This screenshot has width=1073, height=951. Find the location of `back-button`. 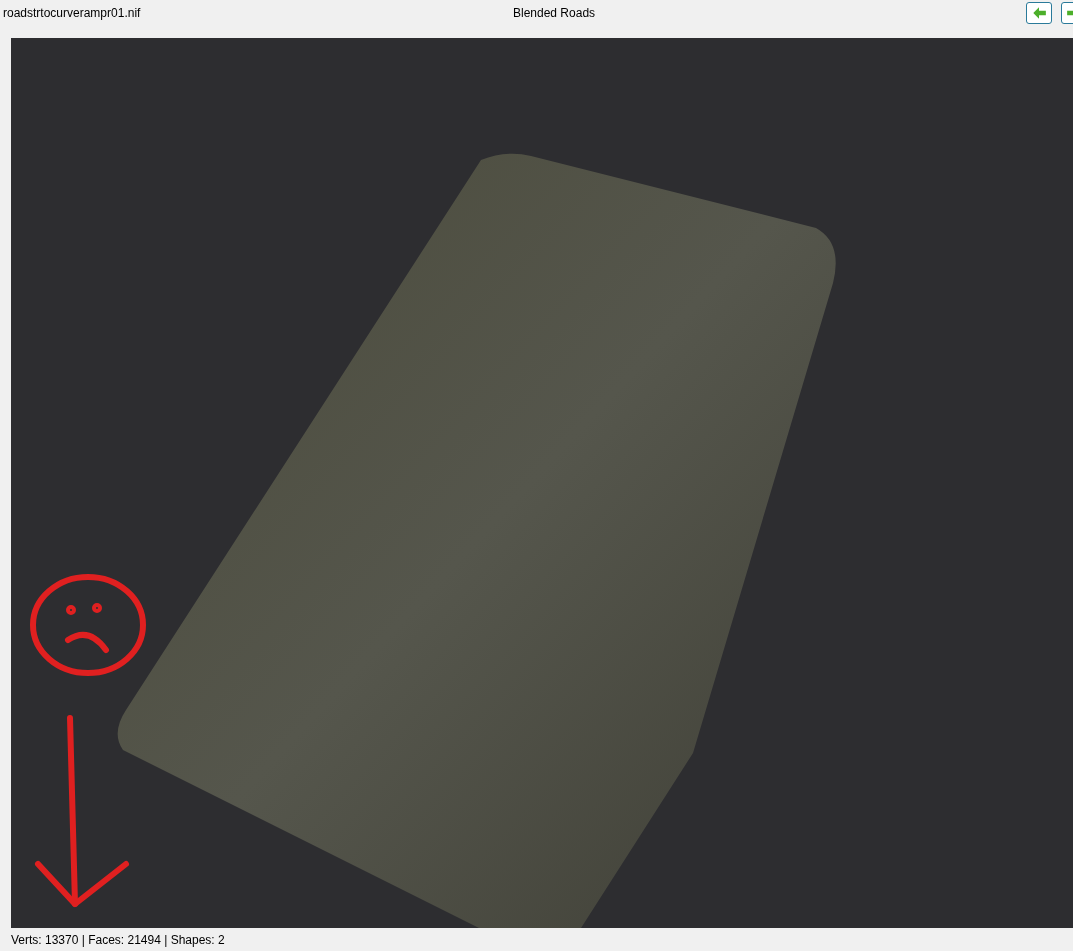

back-button is located at coordinates (1039, 13).